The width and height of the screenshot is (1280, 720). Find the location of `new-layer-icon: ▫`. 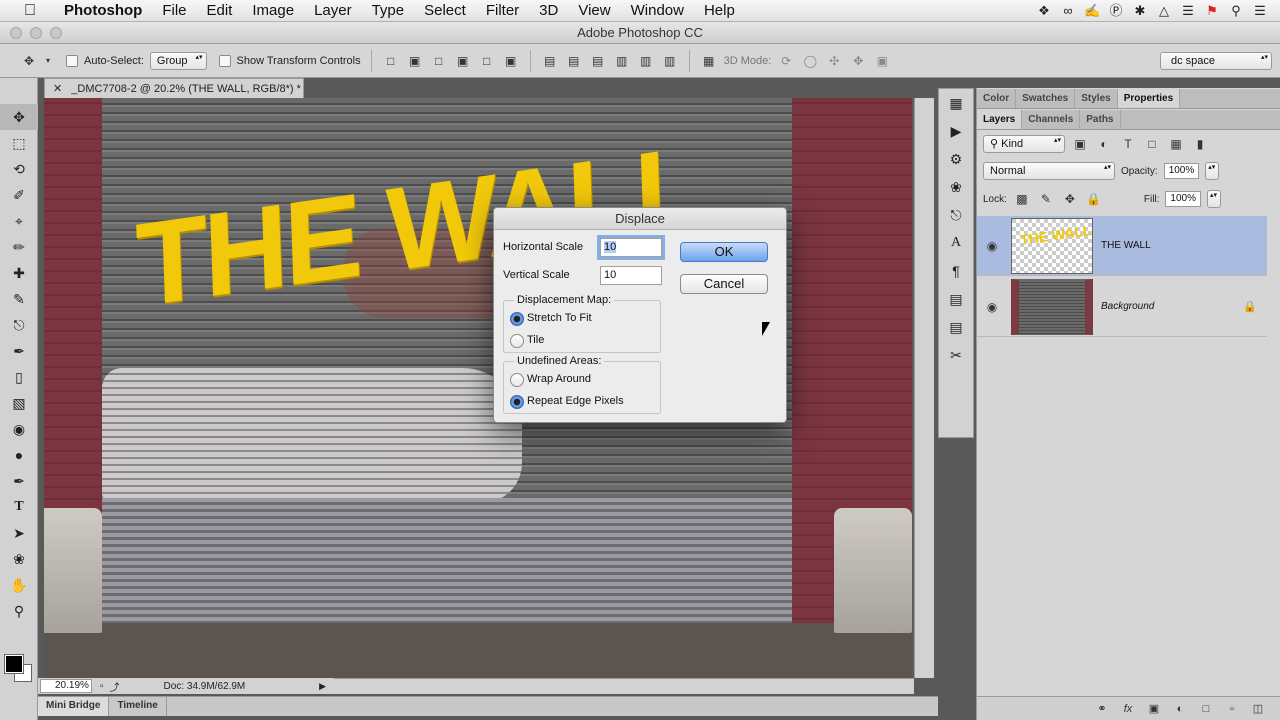

new-layer-icon: ▫ is located at coordinates (1232, 709).